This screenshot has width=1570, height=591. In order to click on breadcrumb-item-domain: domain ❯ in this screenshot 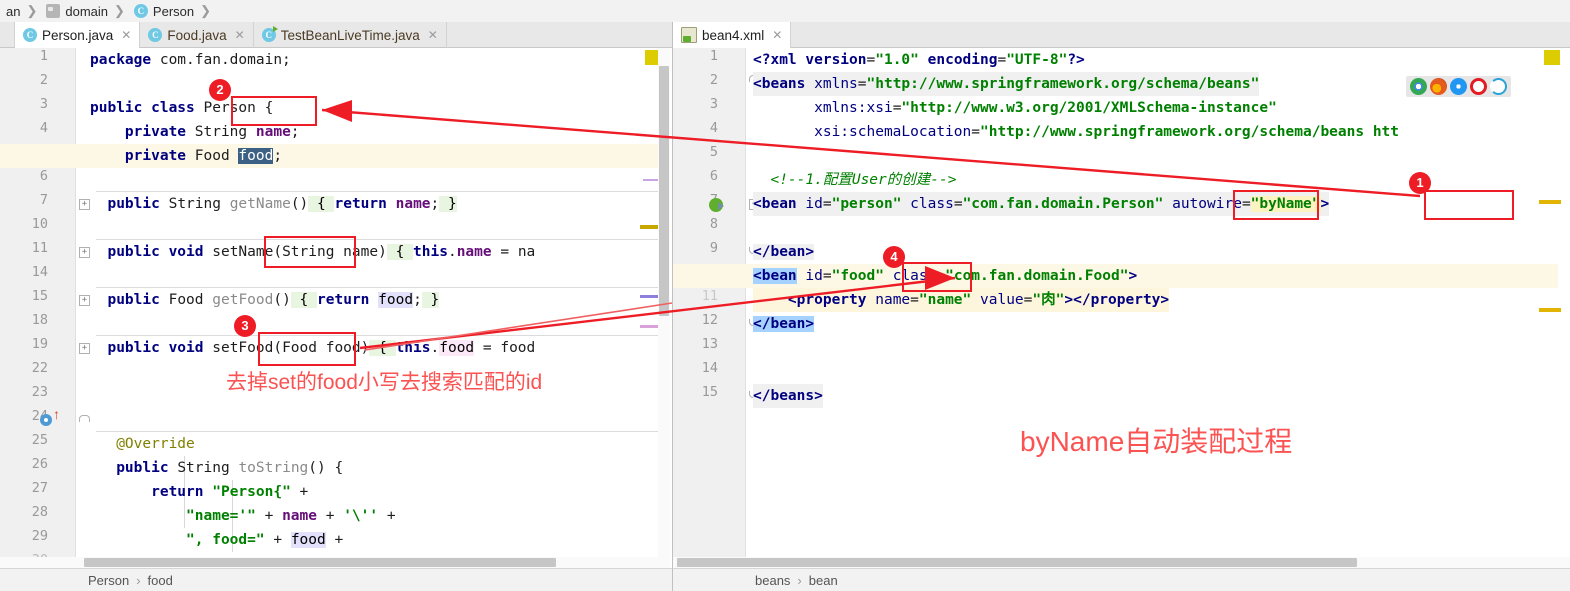, I will do `click(84, 11)`.